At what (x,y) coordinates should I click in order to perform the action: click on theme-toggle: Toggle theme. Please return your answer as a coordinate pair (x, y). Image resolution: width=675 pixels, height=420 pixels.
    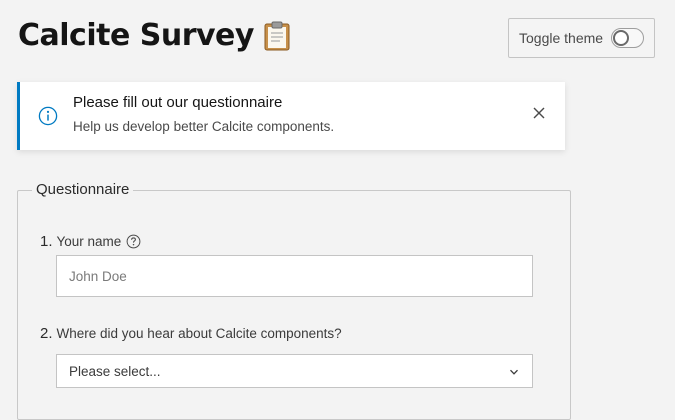
    Looking at the image, I should click on (581, 38).